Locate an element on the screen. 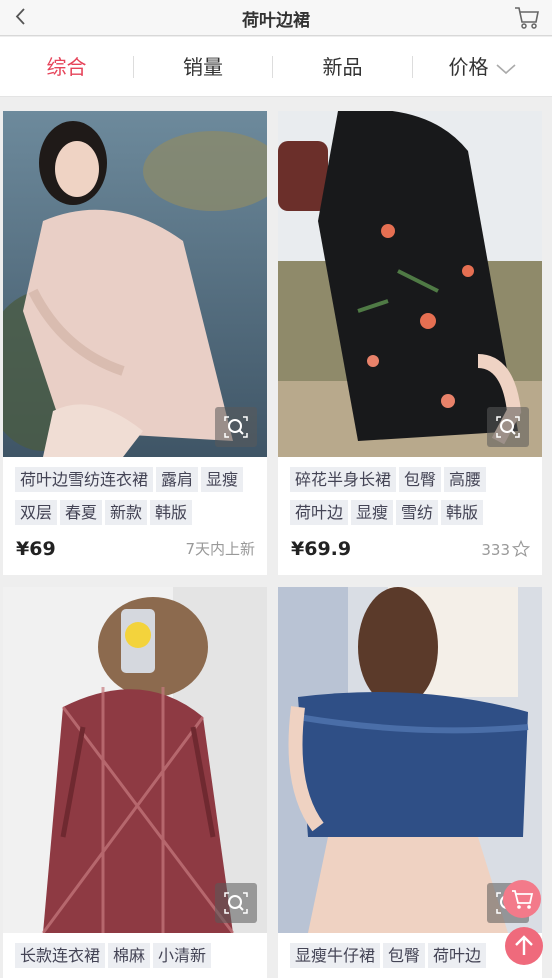  tag-list: 长款连衣裙 棉麻 小清新 is located at coordinates (138, 955).